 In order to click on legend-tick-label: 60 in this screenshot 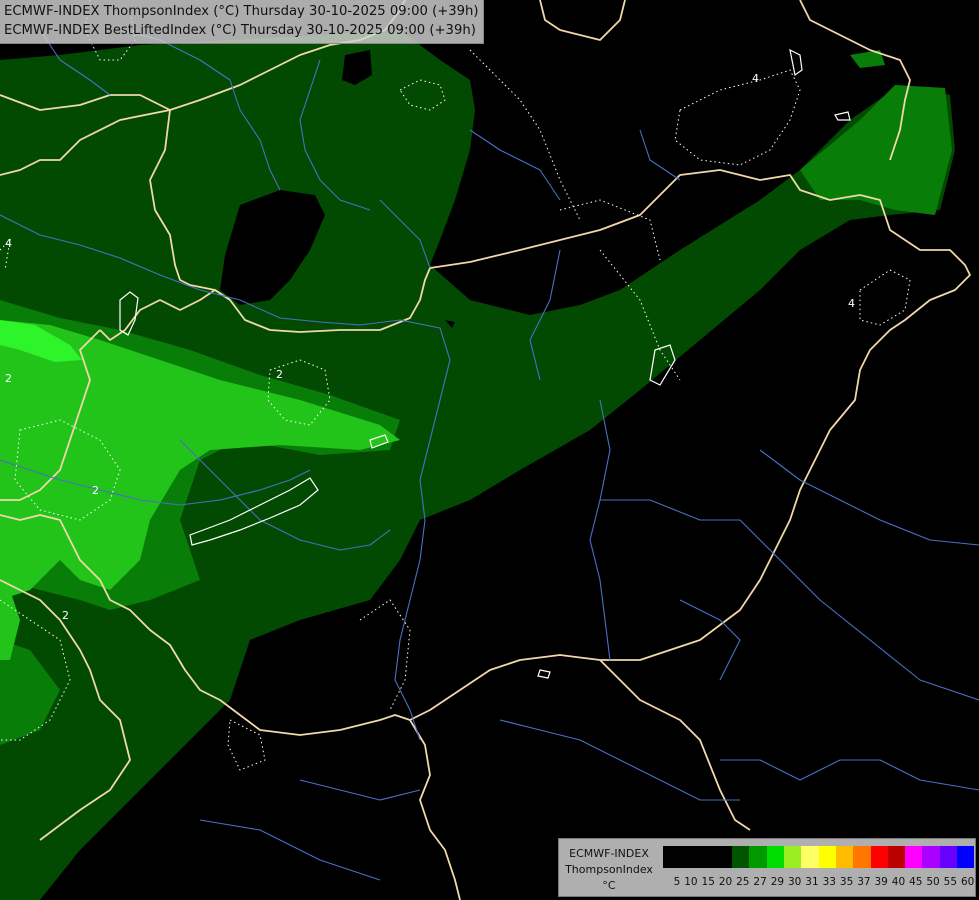, I will do `click(967, 882)`.